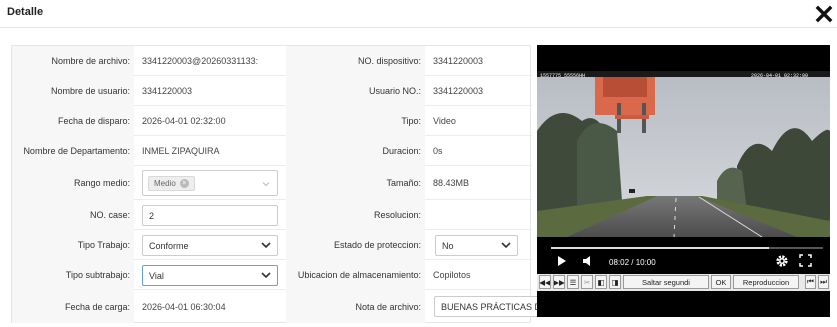 This screenshot has width=837, height=327. What do you see at coordinates (458, 91) in the screenshot?
I see `user-no-value: 3341220003` at bounding box center [458, 91].